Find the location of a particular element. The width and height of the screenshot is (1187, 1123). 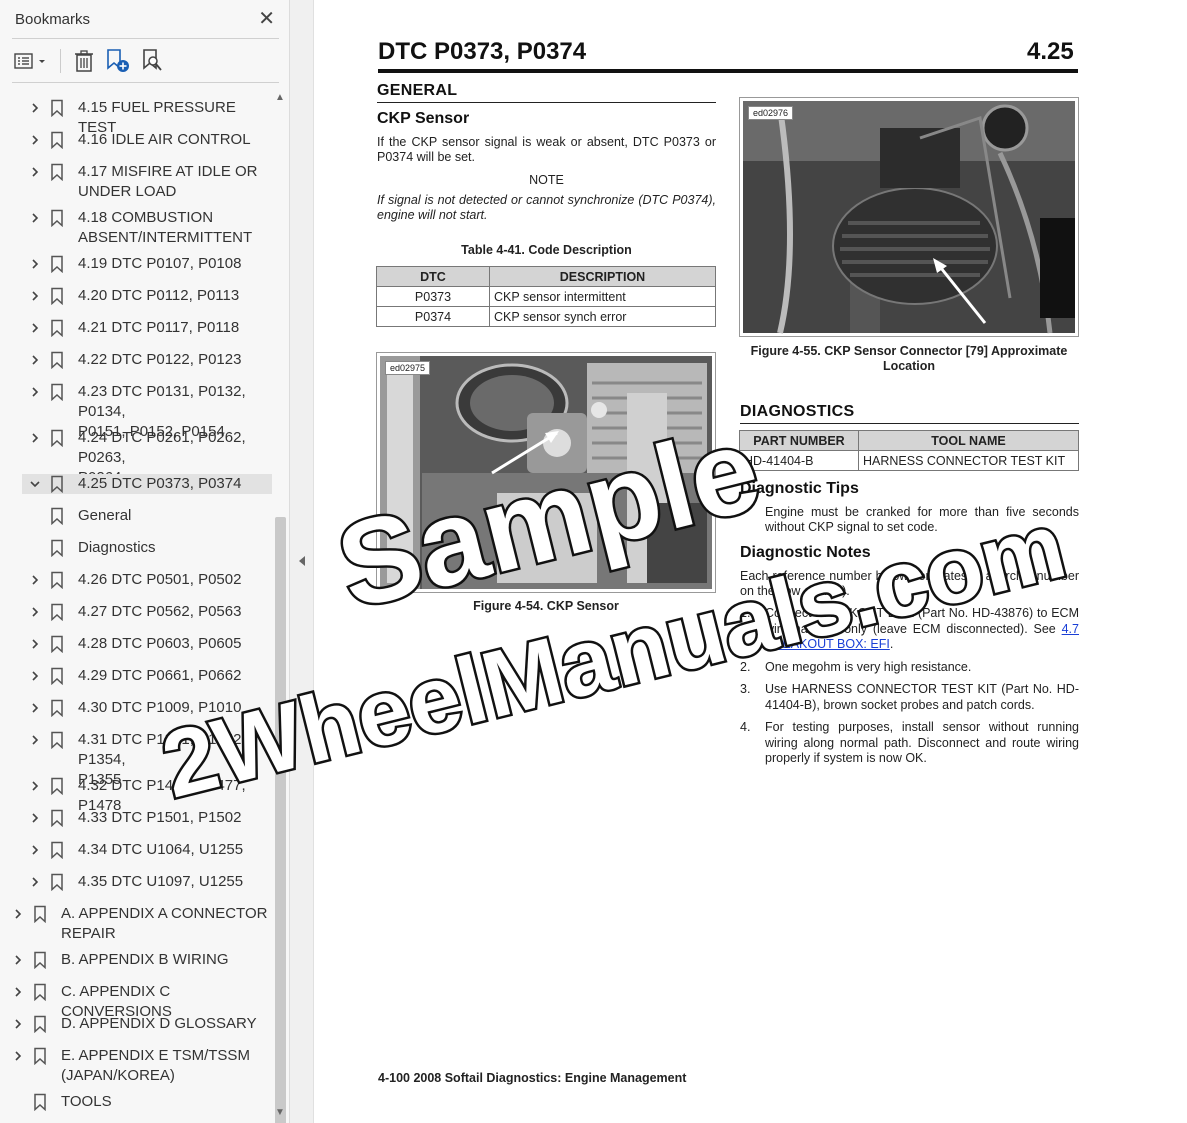

search-bookmark-button is located at coordinates (153, 61).